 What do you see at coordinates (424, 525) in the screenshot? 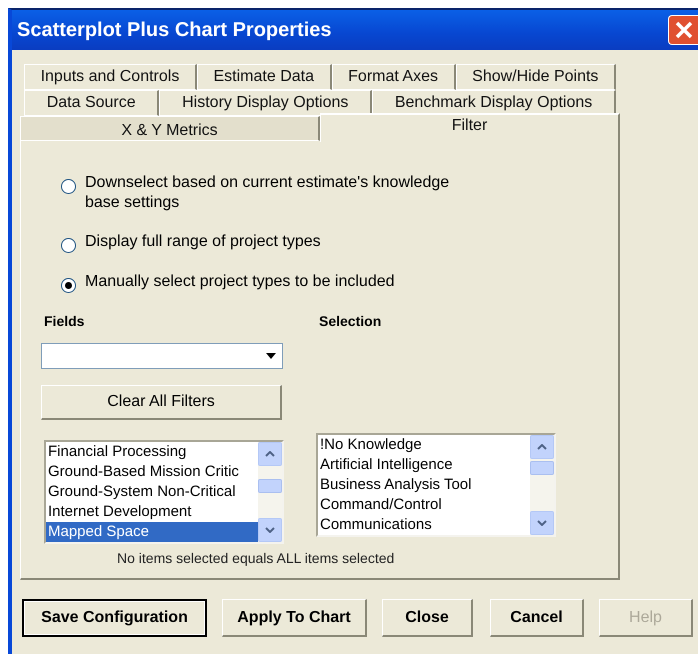
I see `list-item: Communications` at bounding box center [424, 525].